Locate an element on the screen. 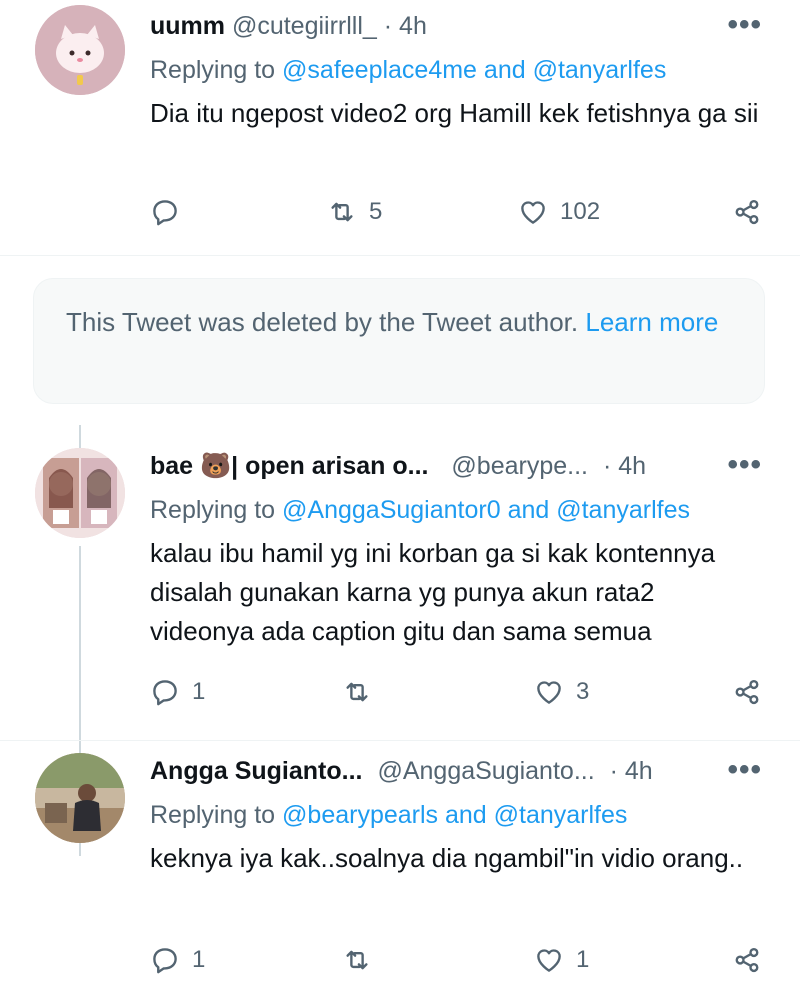  like-count: 3 is located at coordinates (583, 691).